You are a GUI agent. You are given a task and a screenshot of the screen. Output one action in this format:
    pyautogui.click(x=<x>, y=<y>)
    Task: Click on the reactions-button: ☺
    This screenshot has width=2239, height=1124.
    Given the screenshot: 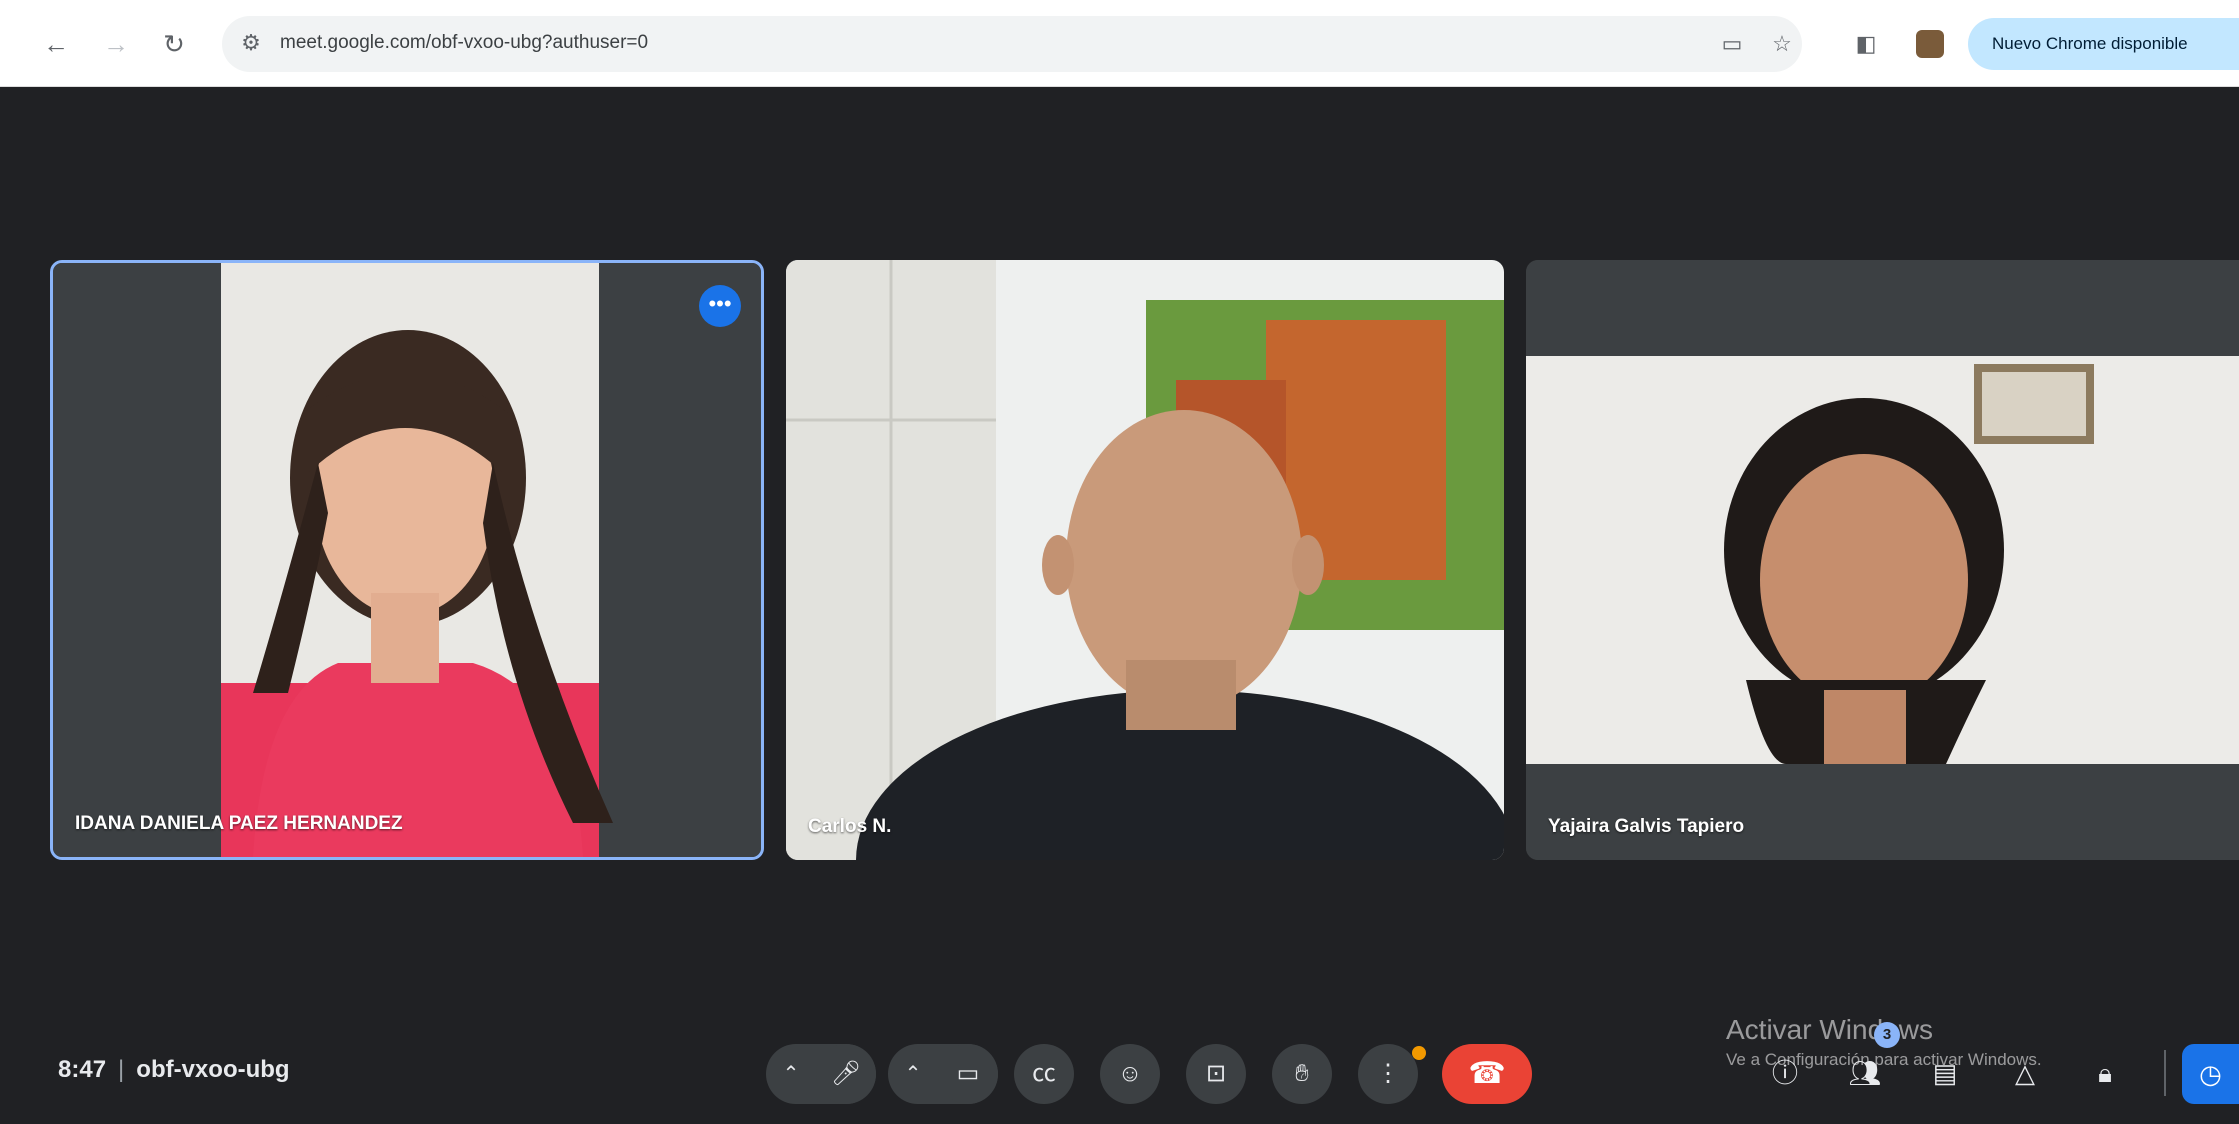 What is the action you would take?
    pyautogui.click(x=1130, y=1074)
    